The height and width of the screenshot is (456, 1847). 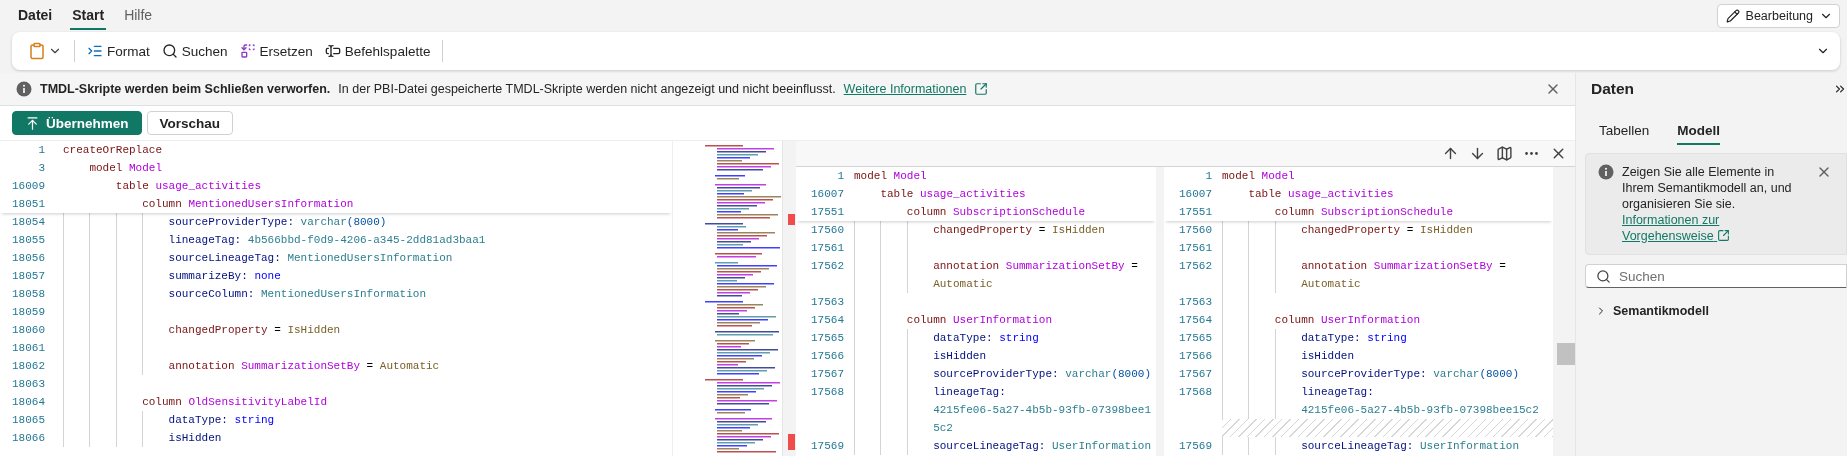 I want to click on indent-icon, so click(x=95, y=51).